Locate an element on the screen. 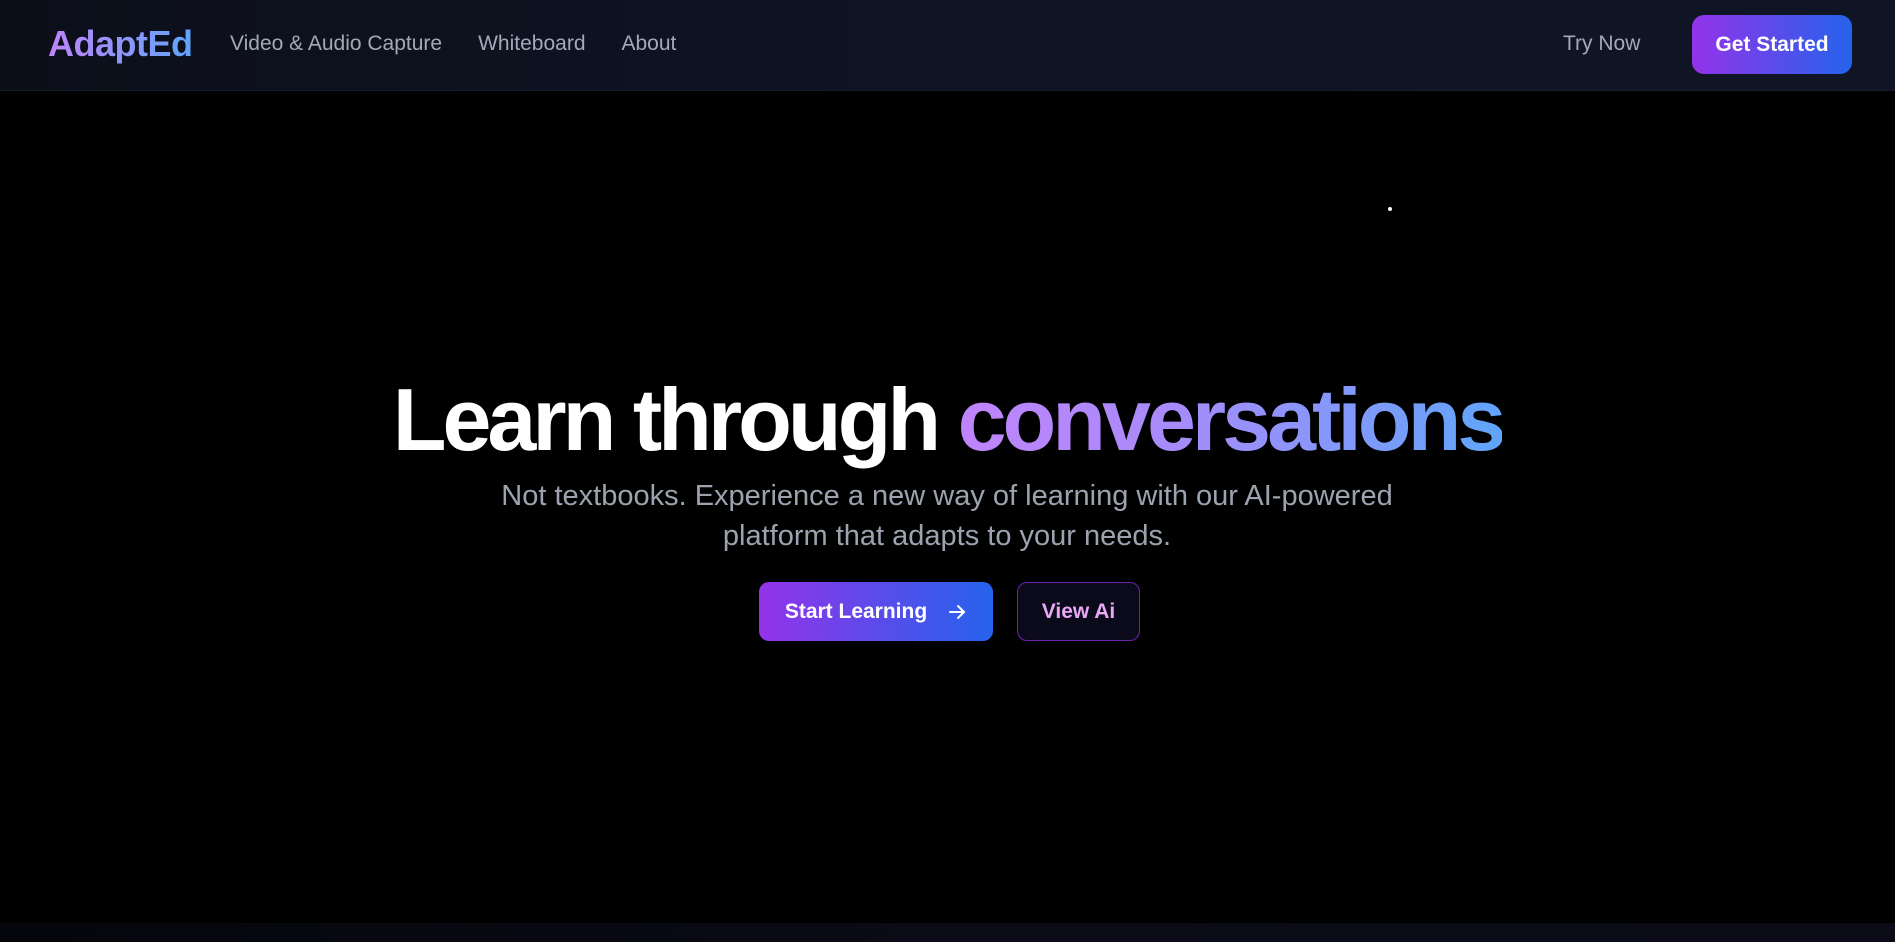 This screenshot has width=1895, height=942. view-ai-button: View Ai is located at coordinates (1078, 611).